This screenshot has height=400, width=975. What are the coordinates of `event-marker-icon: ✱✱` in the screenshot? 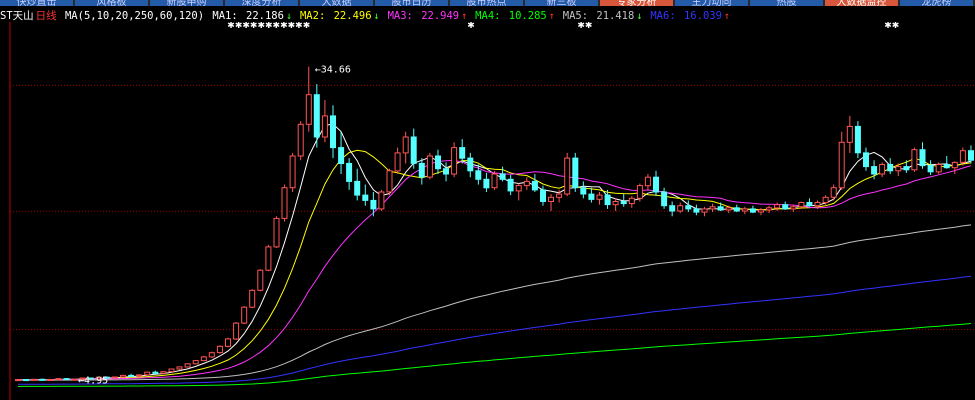 It's located at (584, 26).